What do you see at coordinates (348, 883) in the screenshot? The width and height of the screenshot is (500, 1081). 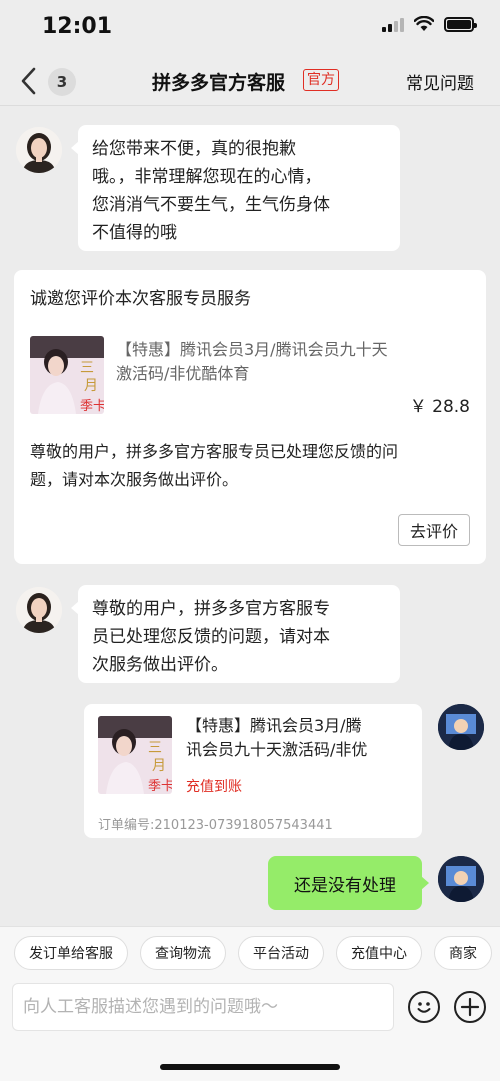 I see `user-message-bubble: 还是没有处理` at bounding box center [348, 883].